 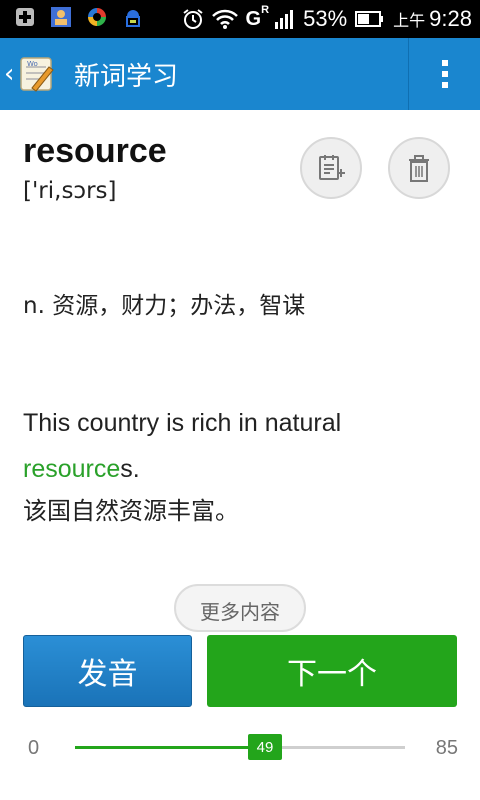 What do you see at coordinates (240, 74) in the screenshot?
I see `app-bar: ‹ Wo 新词学习` at bounding box center [240, 74].